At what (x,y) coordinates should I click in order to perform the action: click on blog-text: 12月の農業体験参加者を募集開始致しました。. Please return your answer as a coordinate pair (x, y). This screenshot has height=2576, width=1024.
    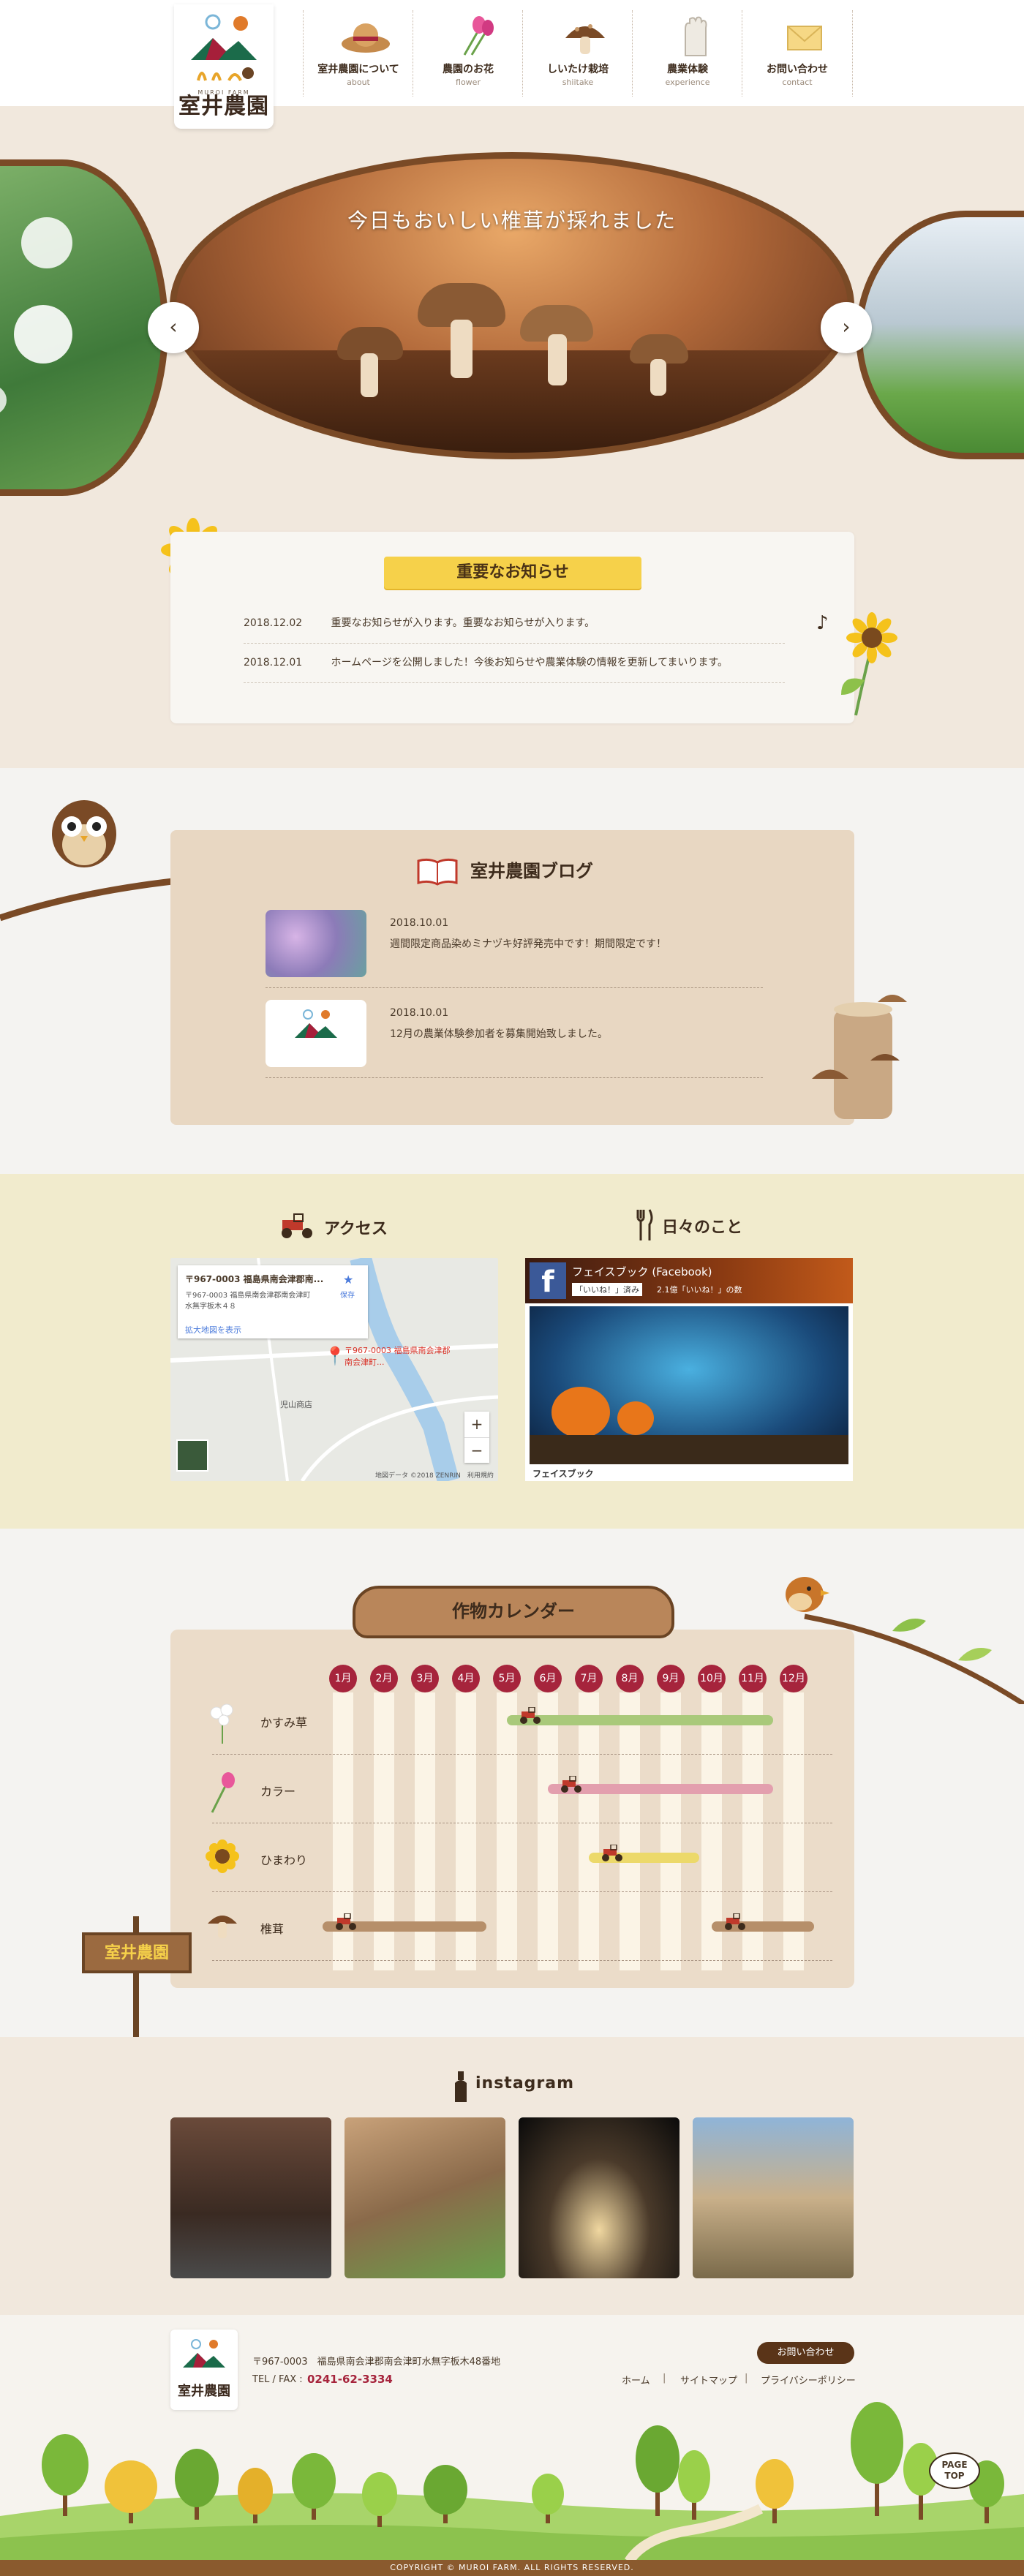
    Looking at the image, I should click on (499, 1034).